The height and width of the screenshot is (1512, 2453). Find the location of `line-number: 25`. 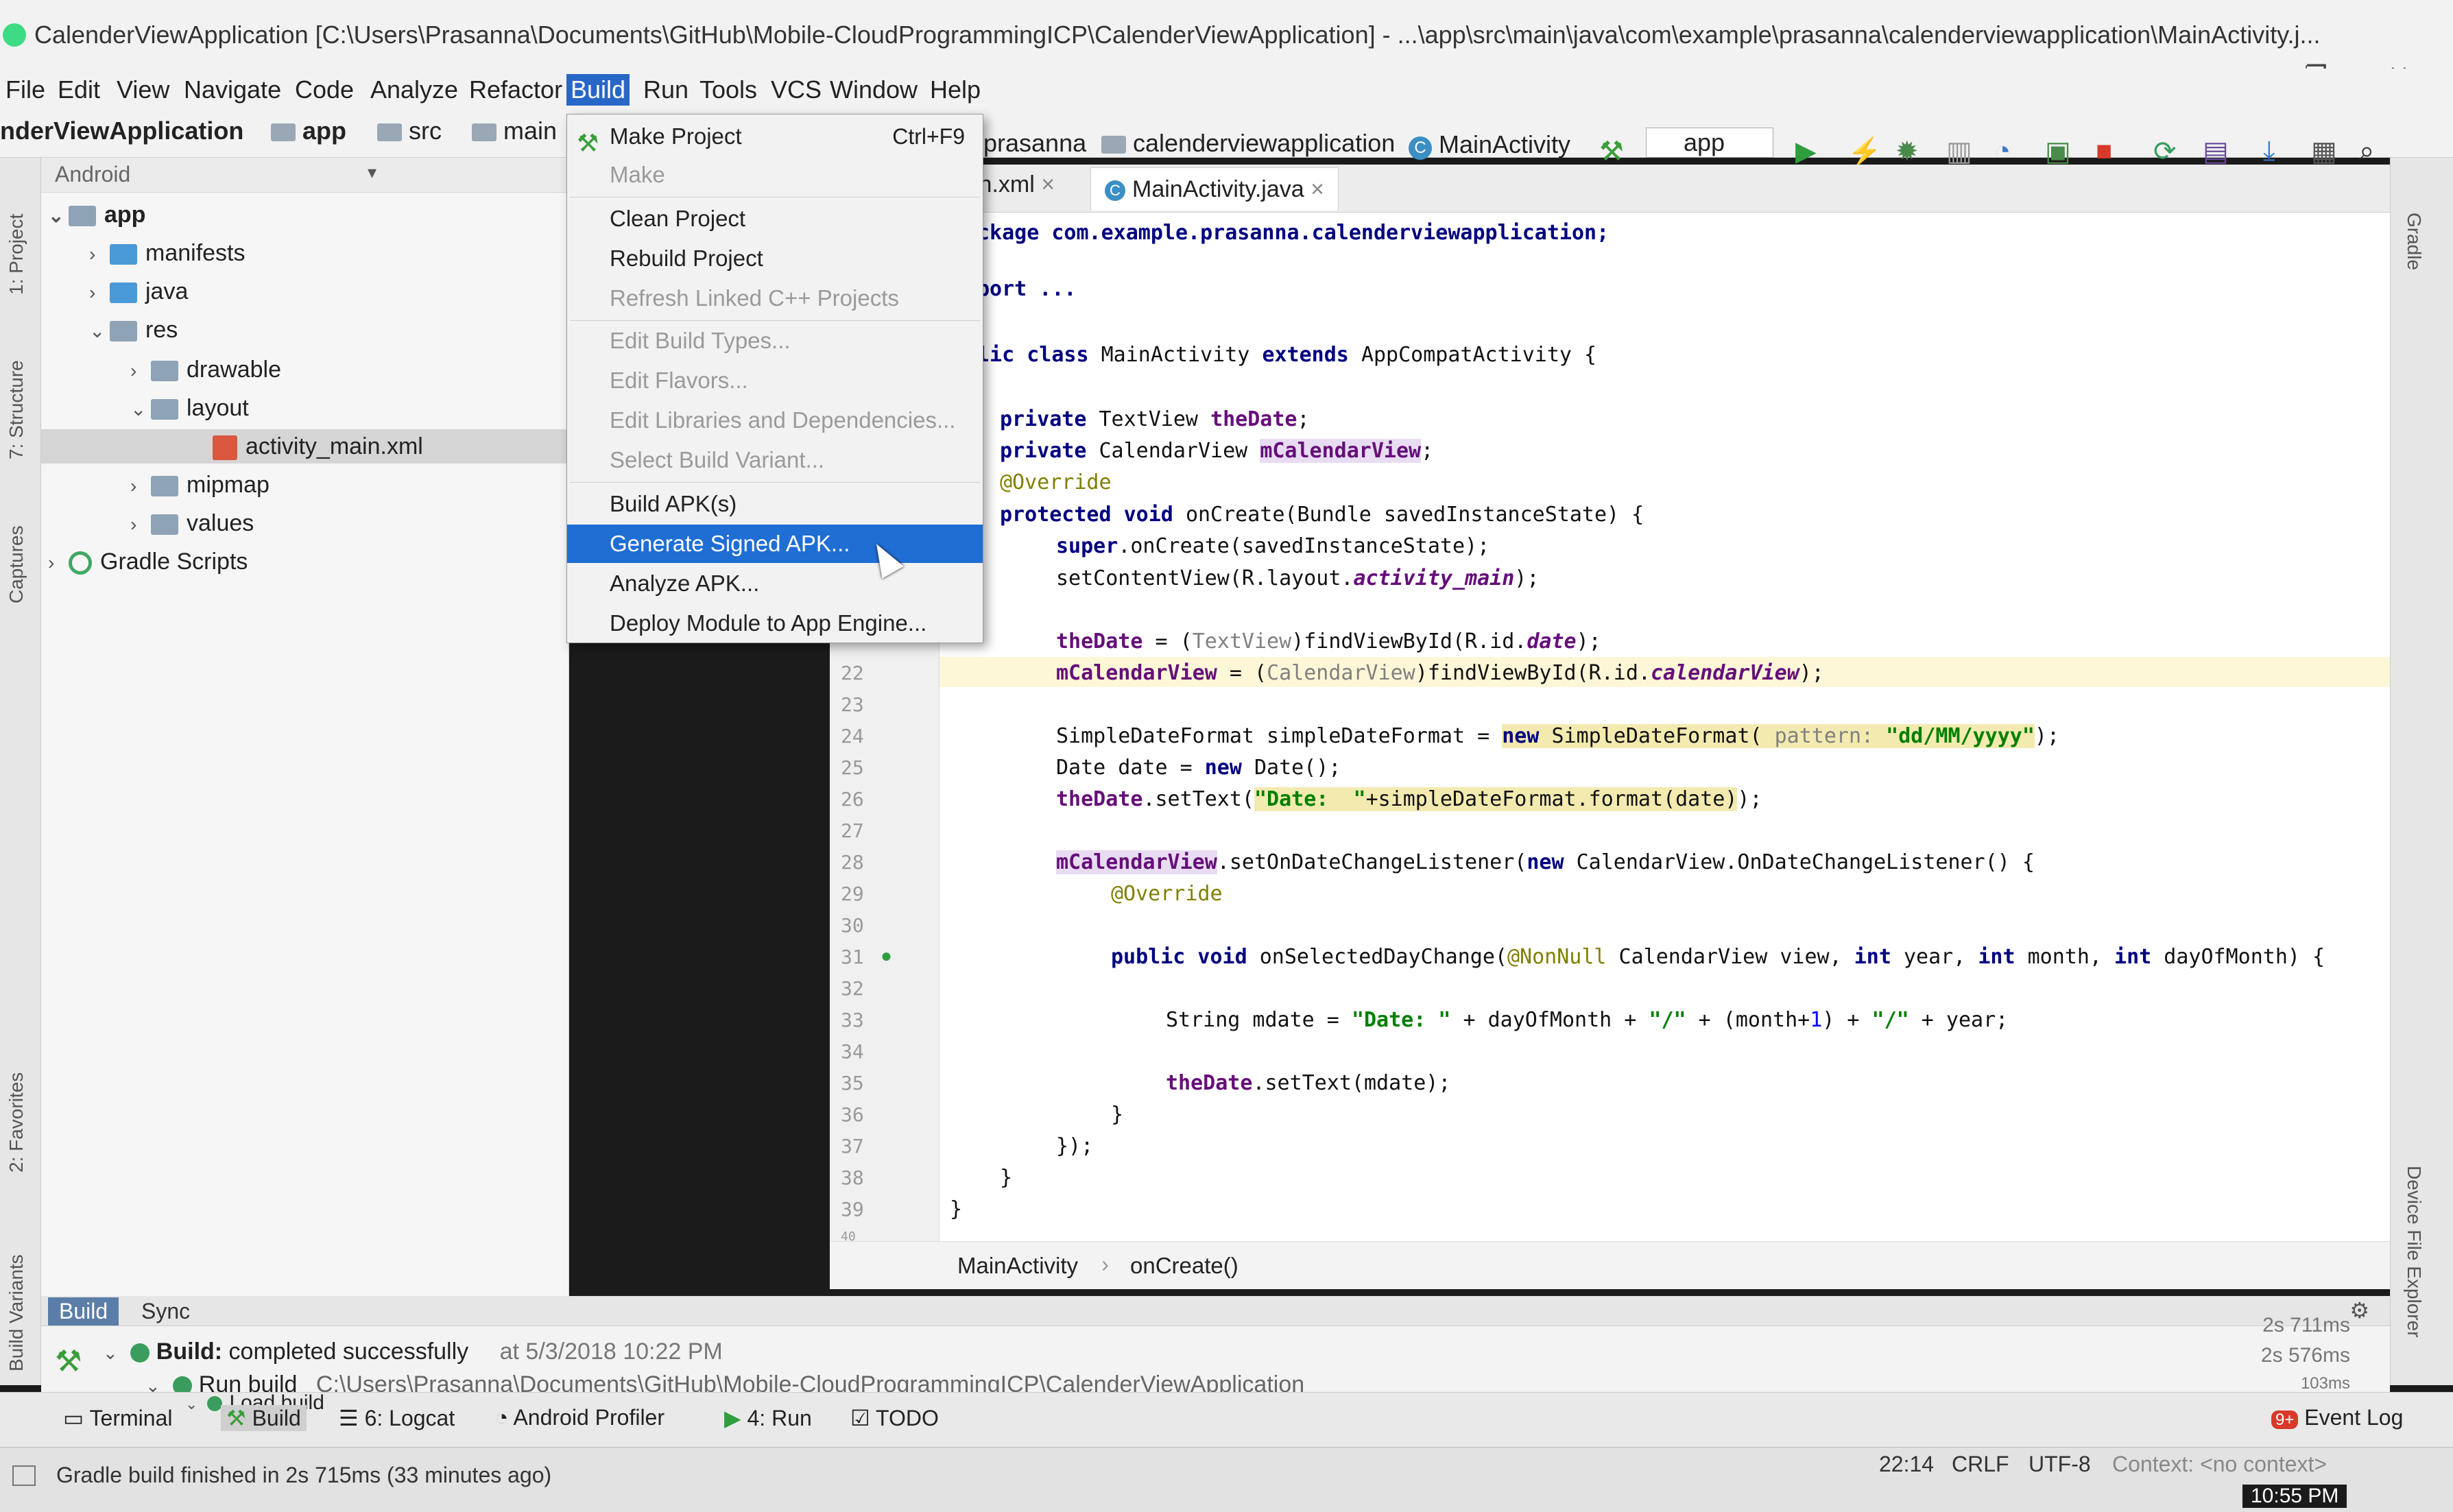

line-number: 25 is located at coordinates (852, 767).